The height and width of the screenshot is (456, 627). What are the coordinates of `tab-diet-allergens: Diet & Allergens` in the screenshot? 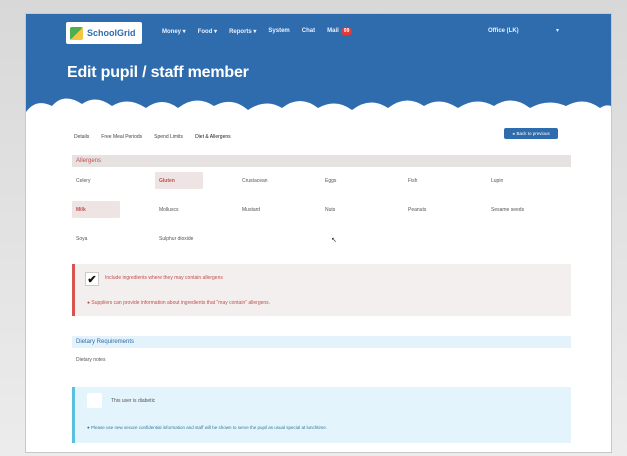 It's located at (213, 138).